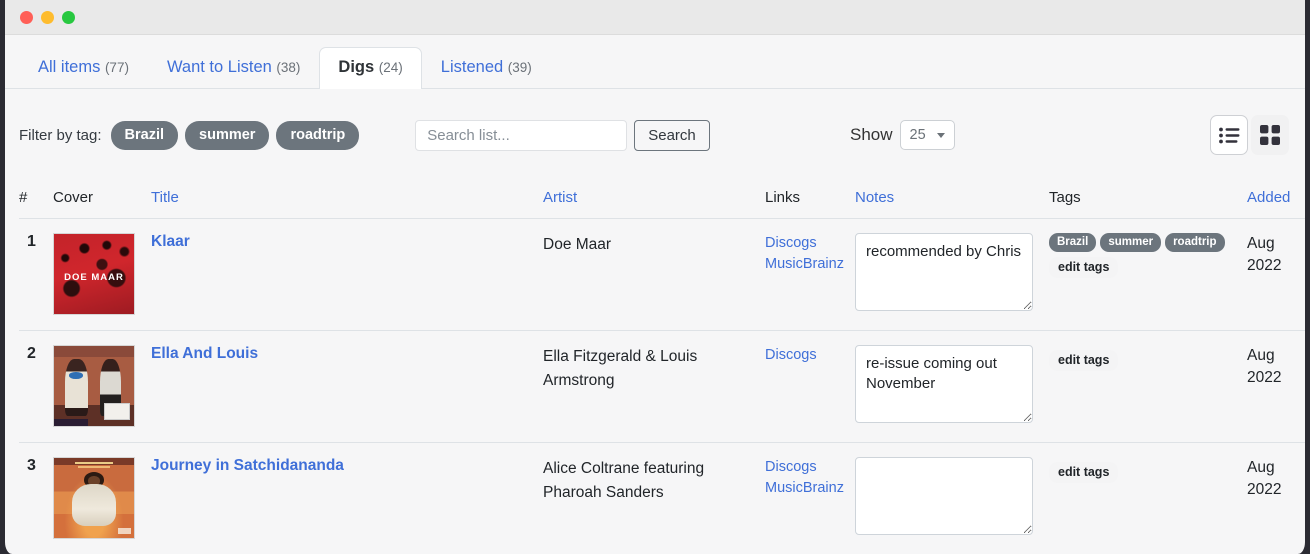 Image resolution: width=1310 pixels, height=554 pixels. I want to click on row-title-cell: Klaar, so click(347, 274).